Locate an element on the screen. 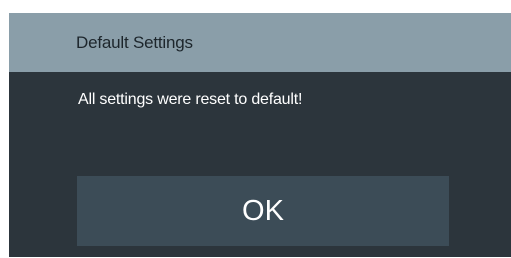 The image size is (511, 258). dialog-title: Default Settings is located at coordinates (134, 42).